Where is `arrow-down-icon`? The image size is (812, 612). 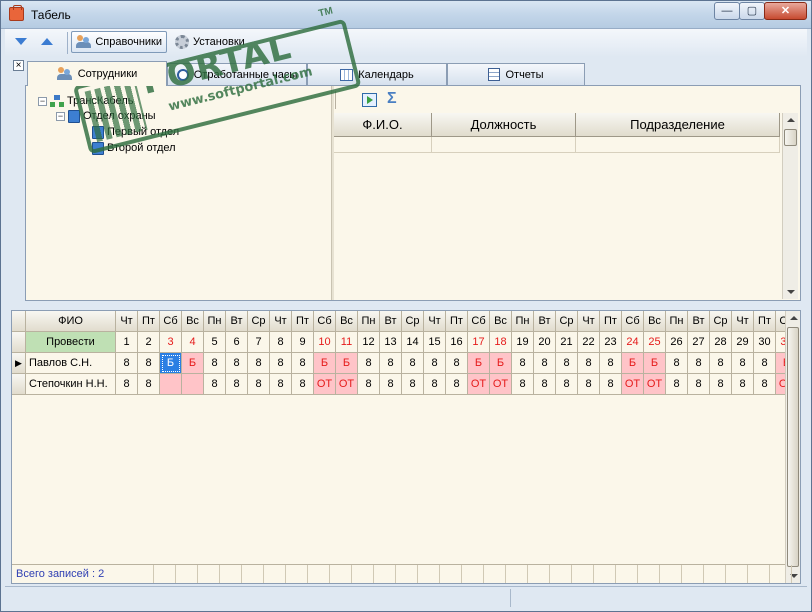 arrow-down-icon is located at coordinates (21, 41).